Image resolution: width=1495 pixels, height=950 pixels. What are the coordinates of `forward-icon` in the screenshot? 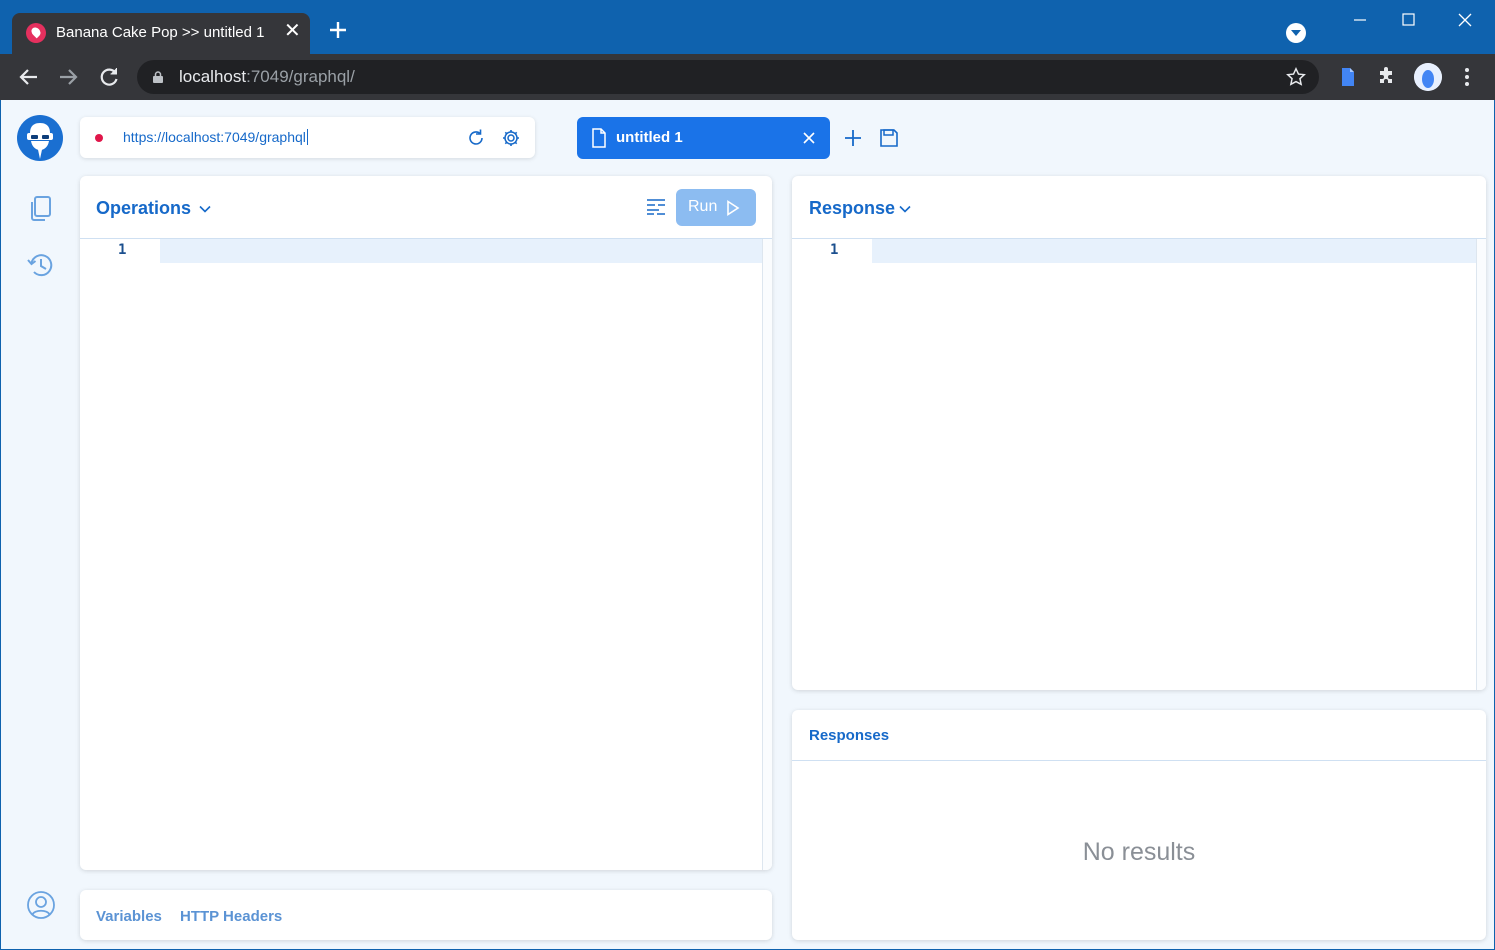 It's located at (68, 77).